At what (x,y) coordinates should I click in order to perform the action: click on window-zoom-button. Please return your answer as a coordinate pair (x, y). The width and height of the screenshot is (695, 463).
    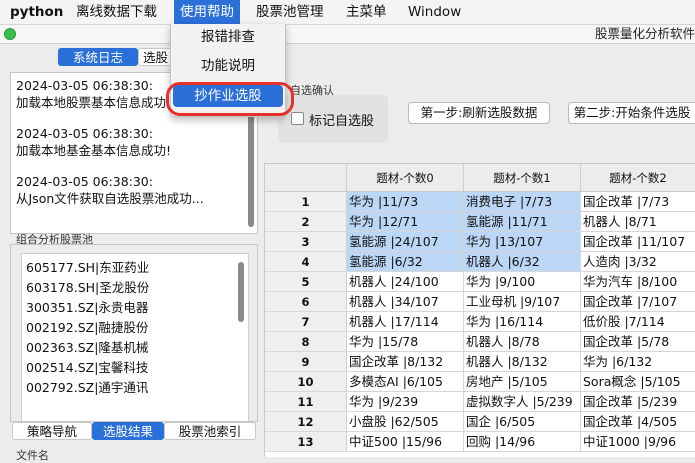
    Looking at the image, I should click on (10, 34).